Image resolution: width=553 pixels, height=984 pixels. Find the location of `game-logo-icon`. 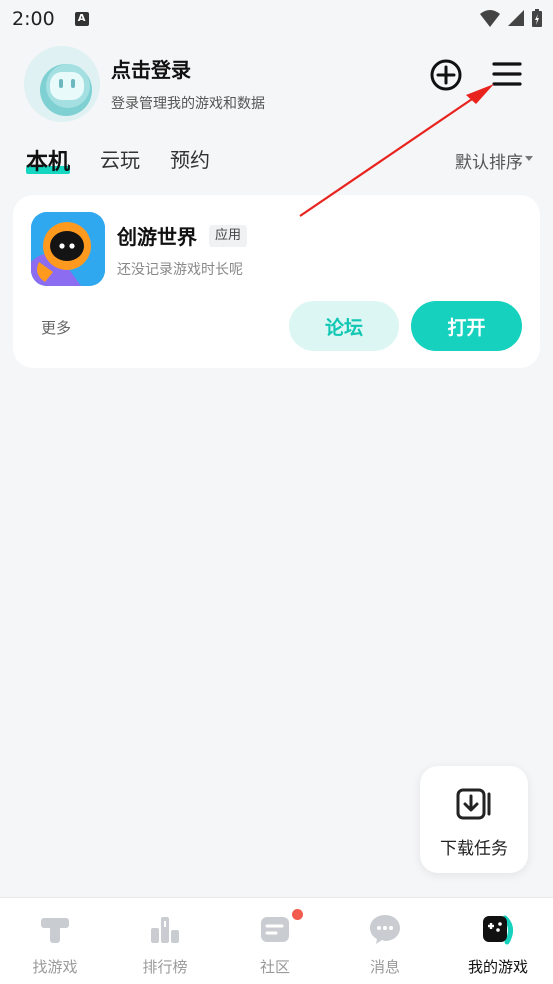

game-logo-icon is located at coordinates (68, 249).